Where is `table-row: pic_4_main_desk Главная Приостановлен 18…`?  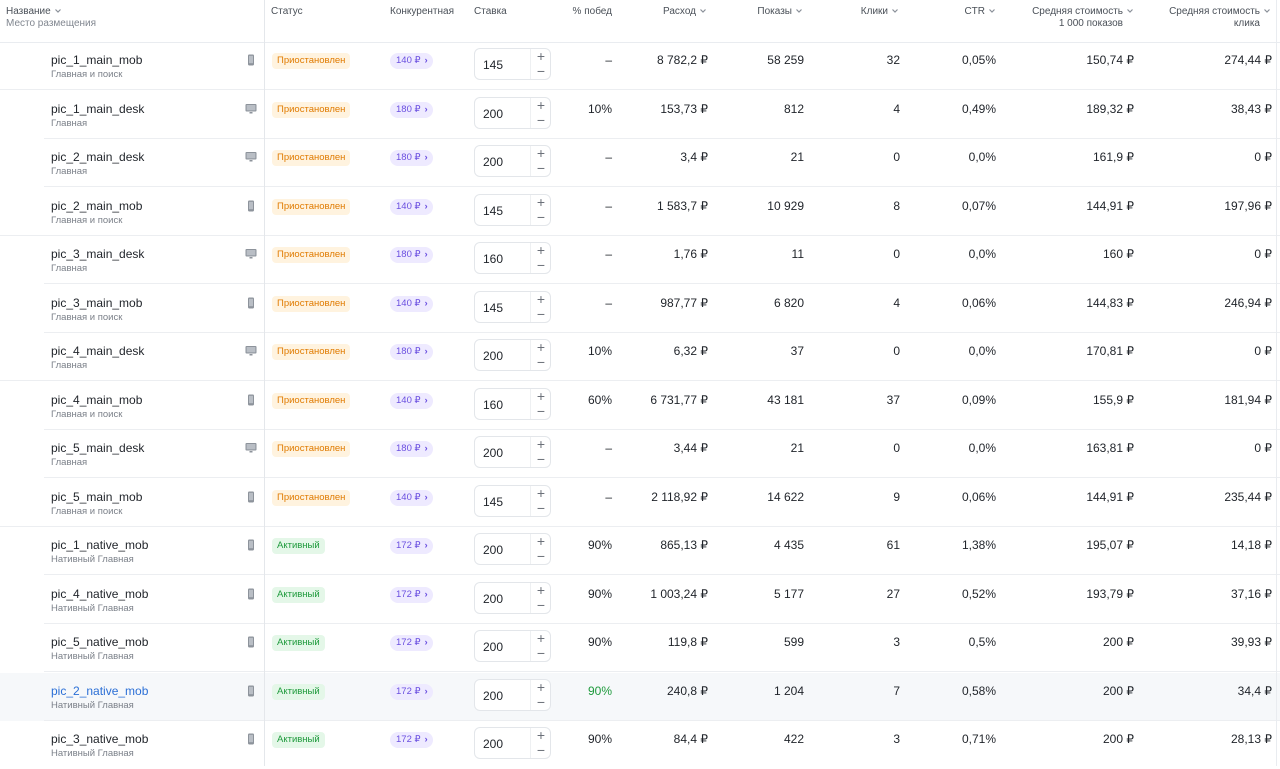
table-row: pic_4_main_desk Главная Приостановлен 18… is located at coordinates (640, 357).